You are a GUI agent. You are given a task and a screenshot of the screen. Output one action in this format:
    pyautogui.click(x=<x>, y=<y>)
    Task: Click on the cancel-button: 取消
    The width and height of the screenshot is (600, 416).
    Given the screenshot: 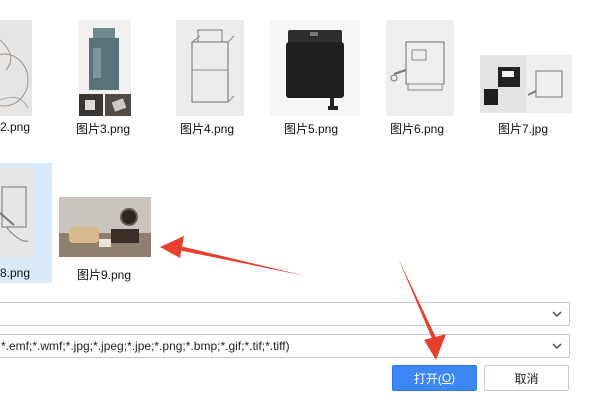 What is the action you would take?
    pyautogui.click(x=526, y=378)
    